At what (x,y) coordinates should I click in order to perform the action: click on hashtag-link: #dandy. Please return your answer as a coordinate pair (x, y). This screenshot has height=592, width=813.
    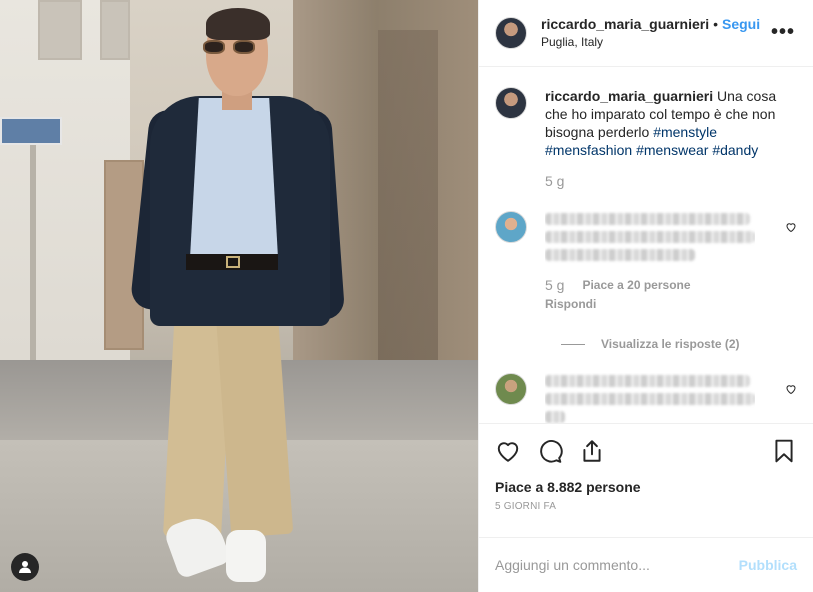
    Looking at the image, I should click on (735, 150).